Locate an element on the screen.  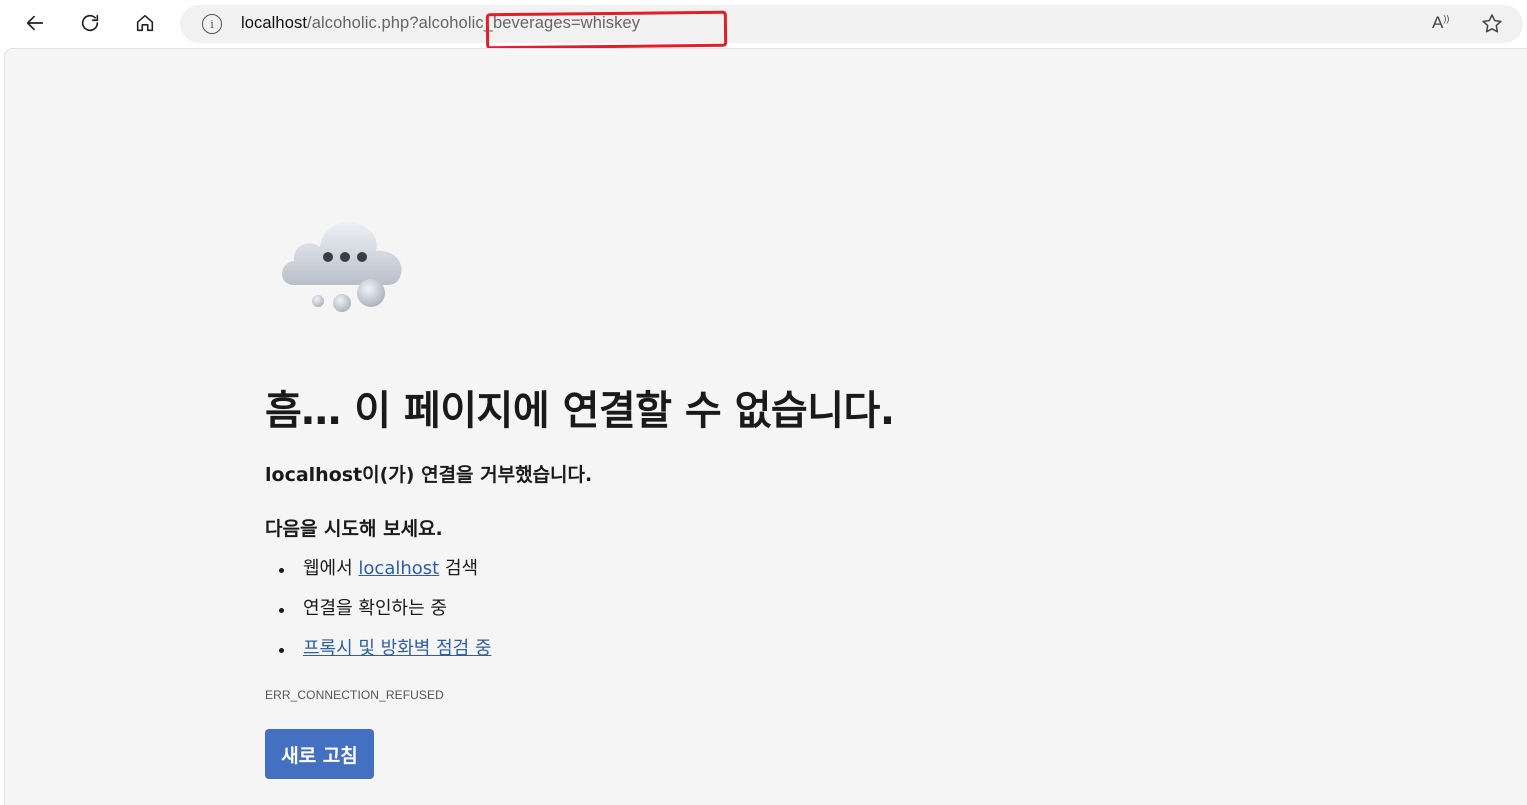
refresh-icon is located at coordinates (90, 23).